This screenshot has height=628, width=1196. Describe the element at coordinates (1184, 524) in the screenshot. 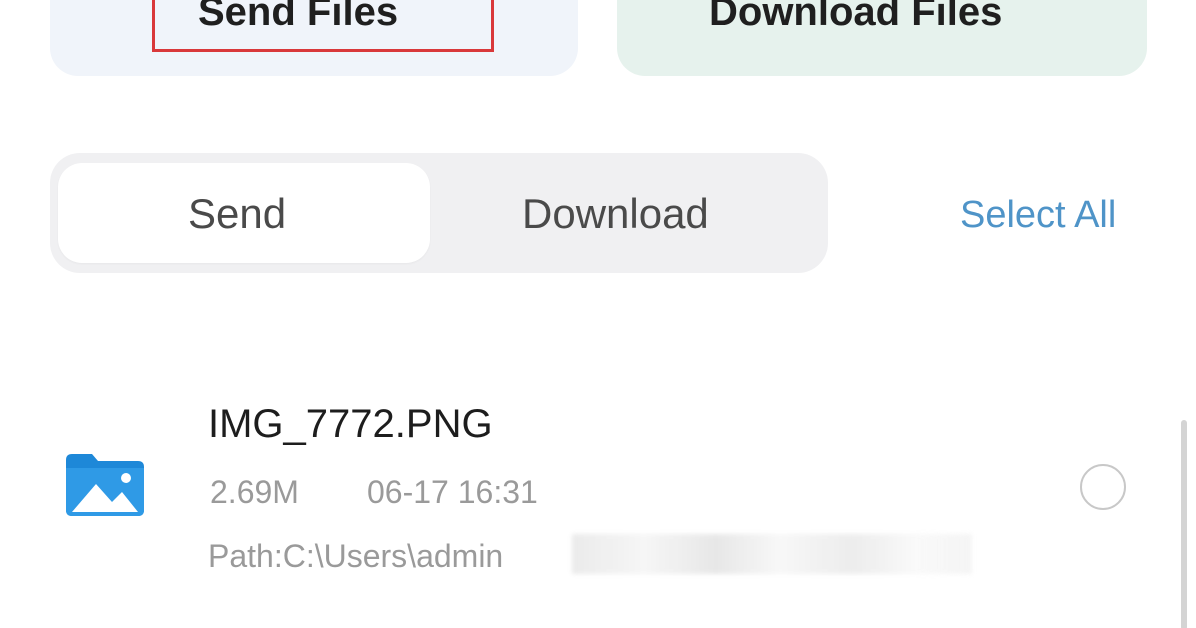

I see `scrollbar` at that location.